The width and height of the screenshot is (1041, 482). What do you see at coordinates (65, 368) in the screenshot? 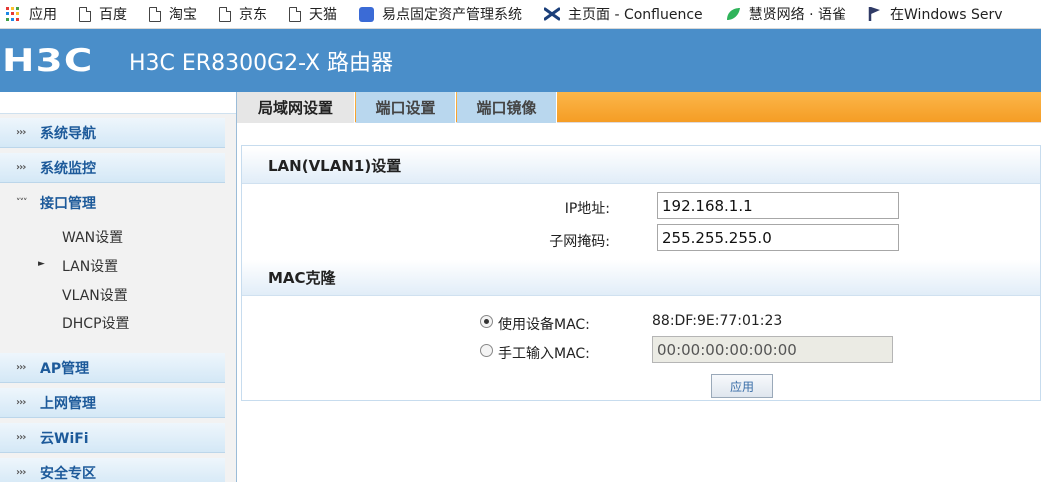
I see `sidebar-item-label: AP管理` at bounding box center [65, 368].